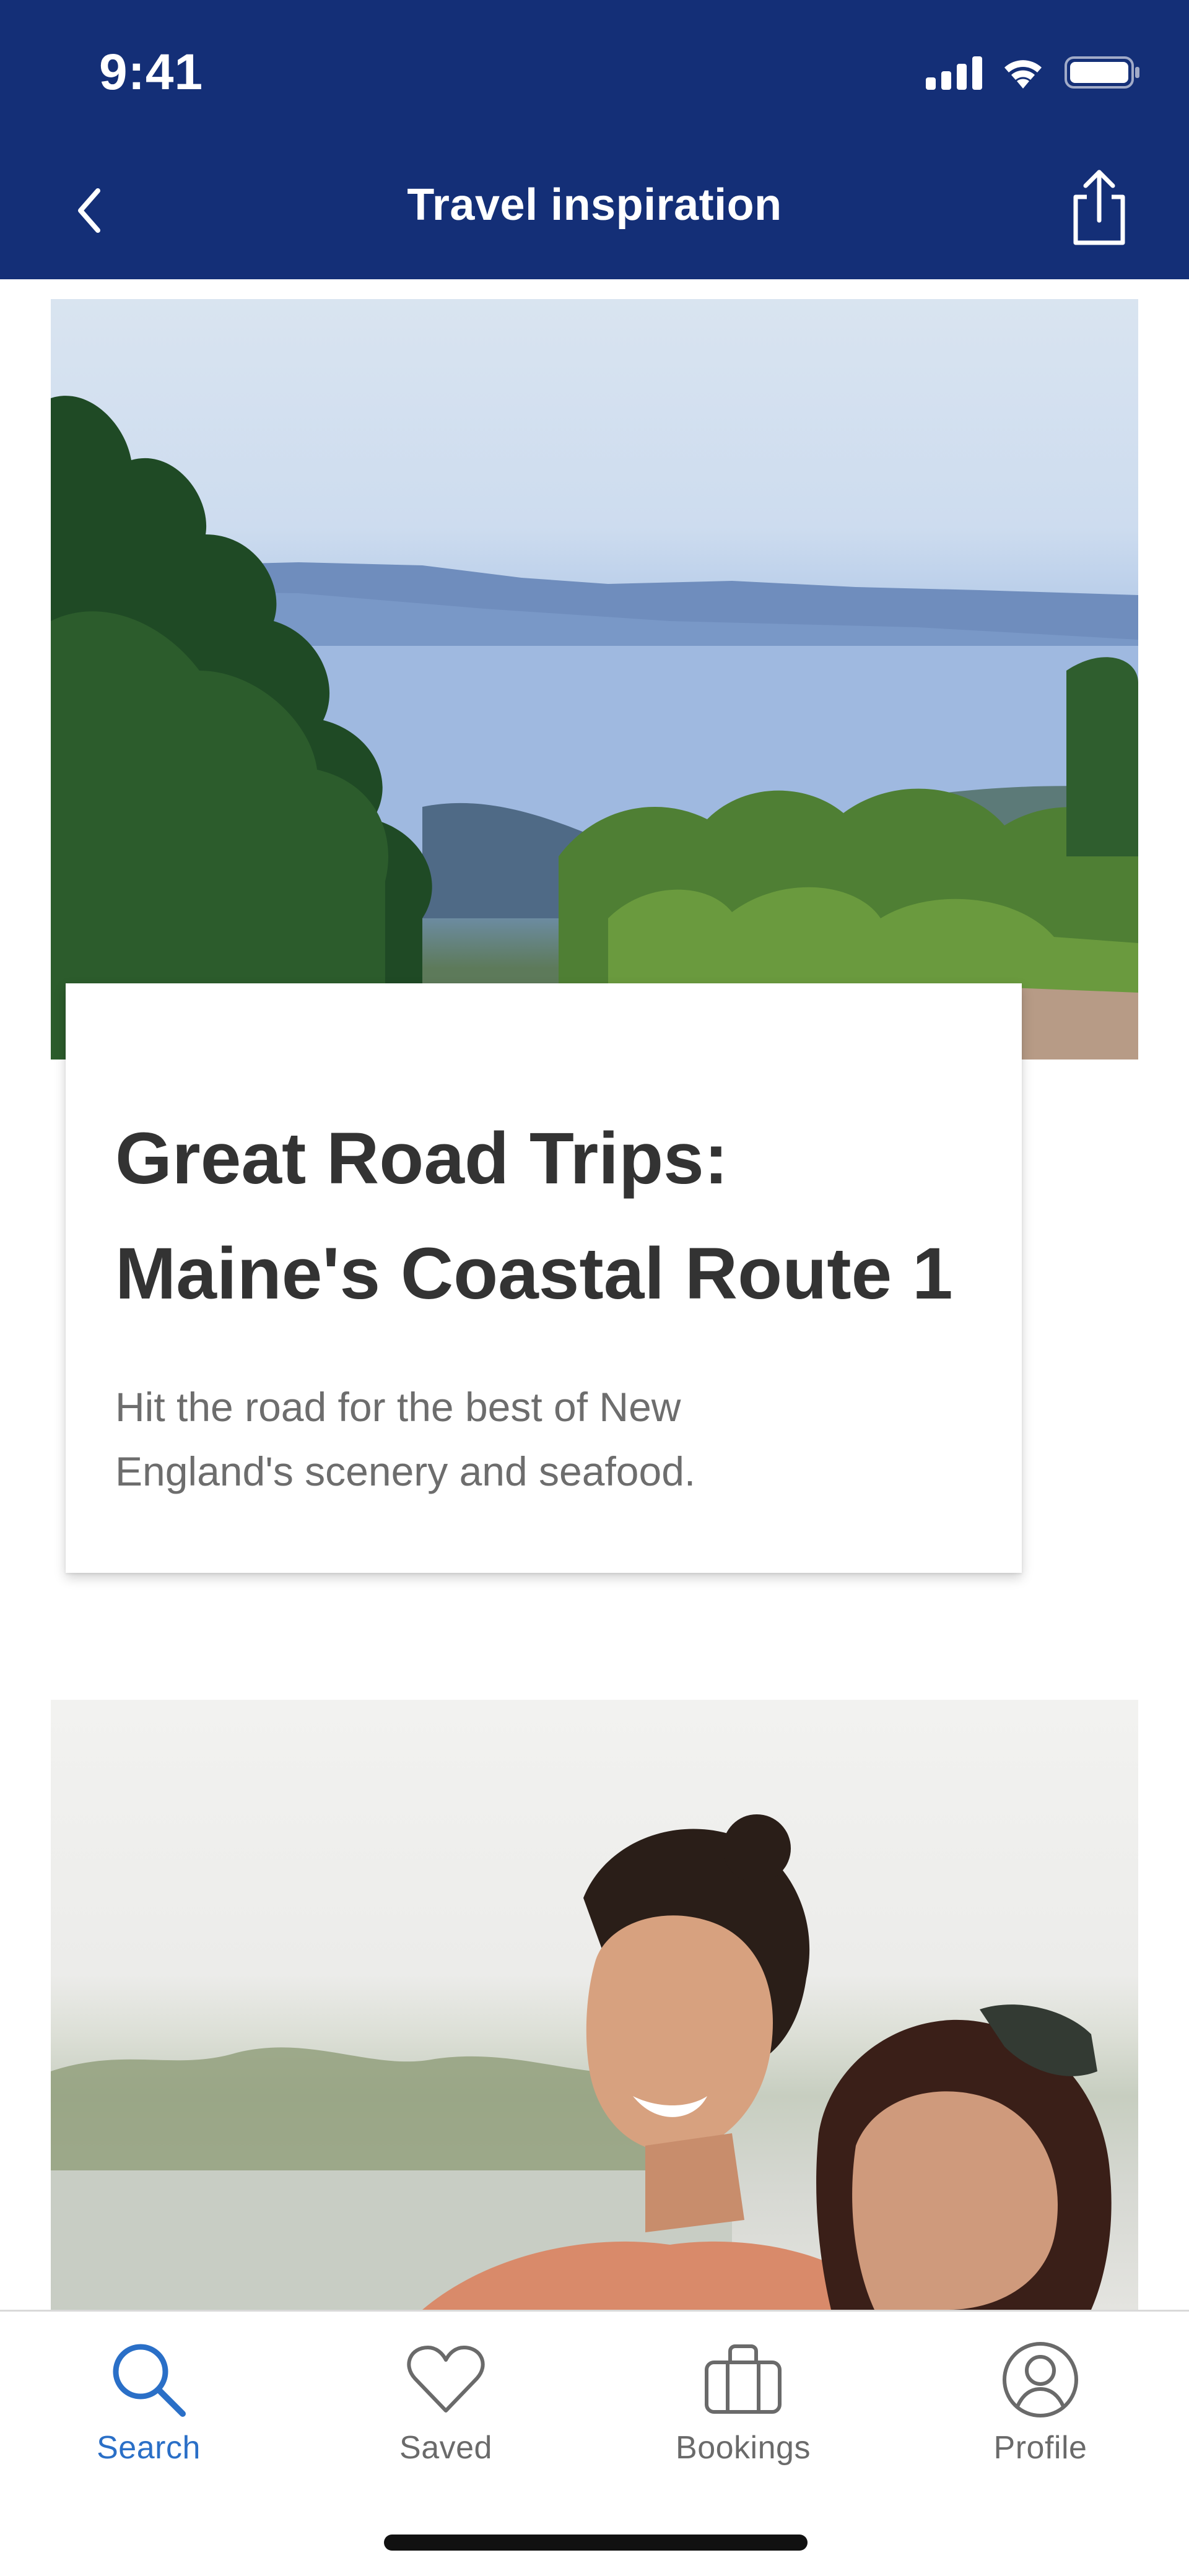 This screenshot has height=2576, width=1189. Describe the element at coordinates (405, 1471) in the screenshot. I see `article-subtitle-line: England's scenery and seafood.` at that location.